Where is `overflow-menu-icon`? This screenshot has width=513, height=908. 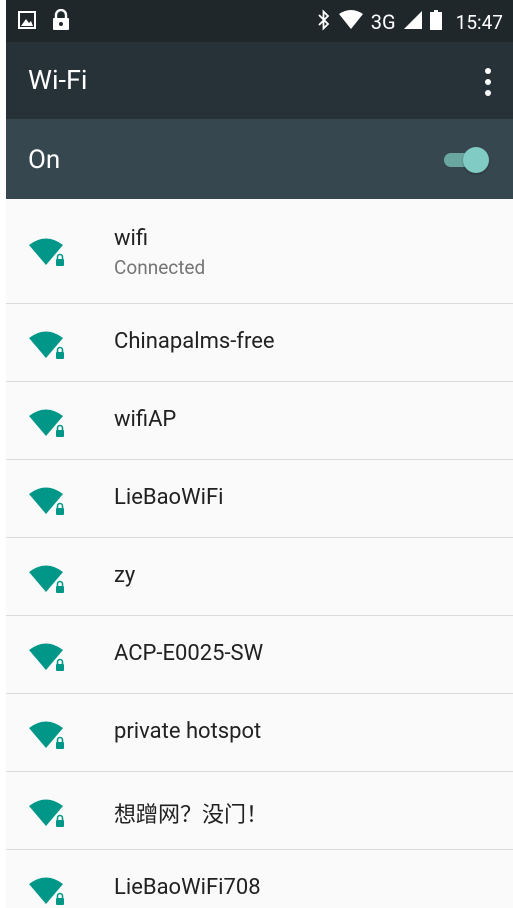
overflow-menu-icon is located at coordinates (488, 82).